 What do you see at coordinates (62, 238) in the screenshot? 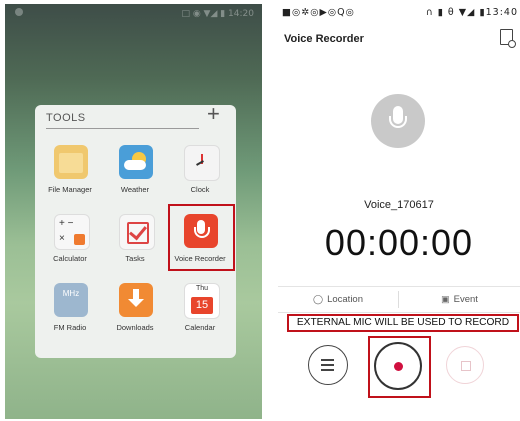
I see `calc-times: ×` at bounding box center [62, 238].